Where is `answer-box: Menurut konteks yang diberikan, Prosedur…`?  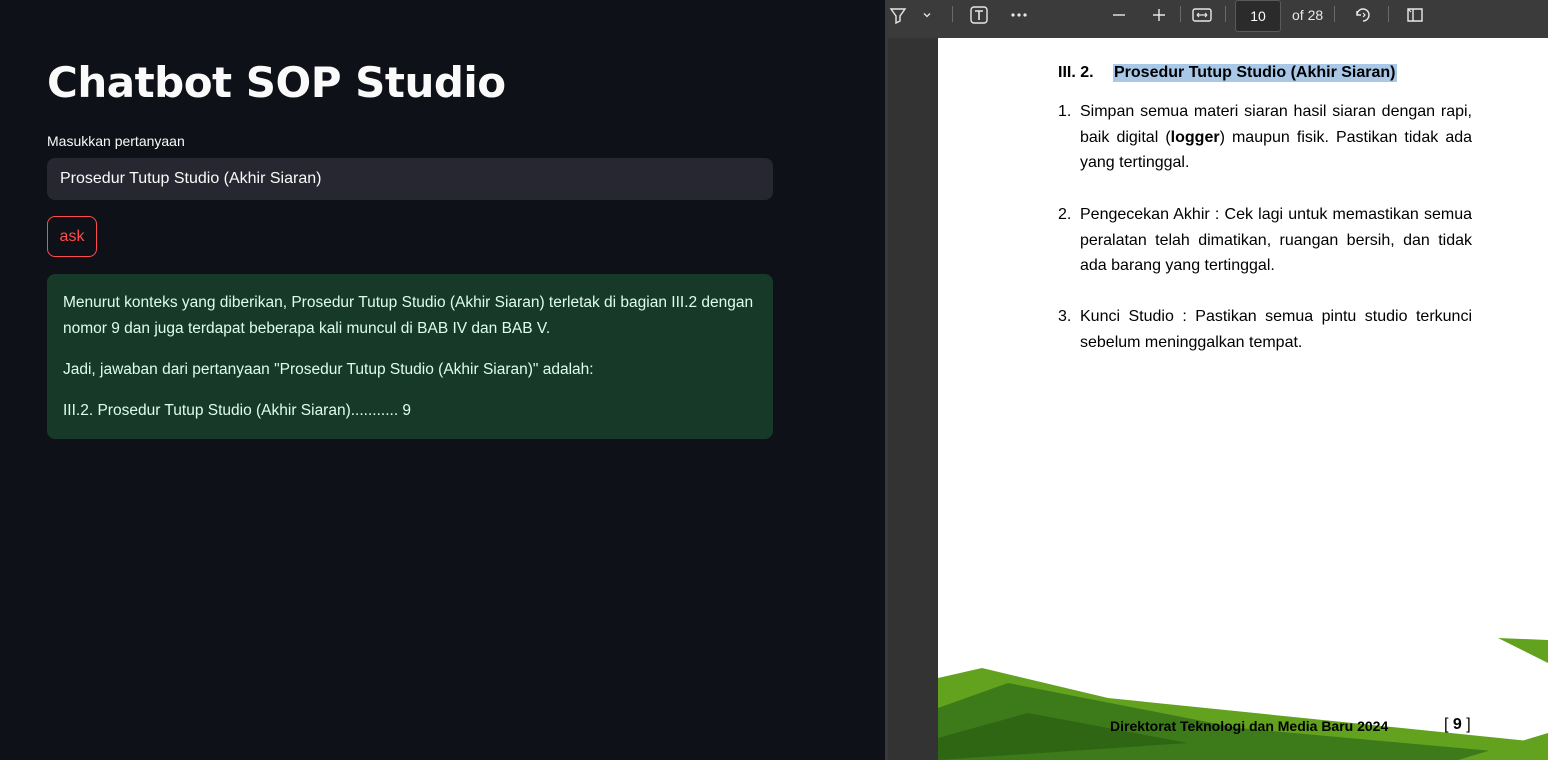 answer-box: Menurut konteks yang diberikan, Prosedur… is located at coordinates (410, 356).